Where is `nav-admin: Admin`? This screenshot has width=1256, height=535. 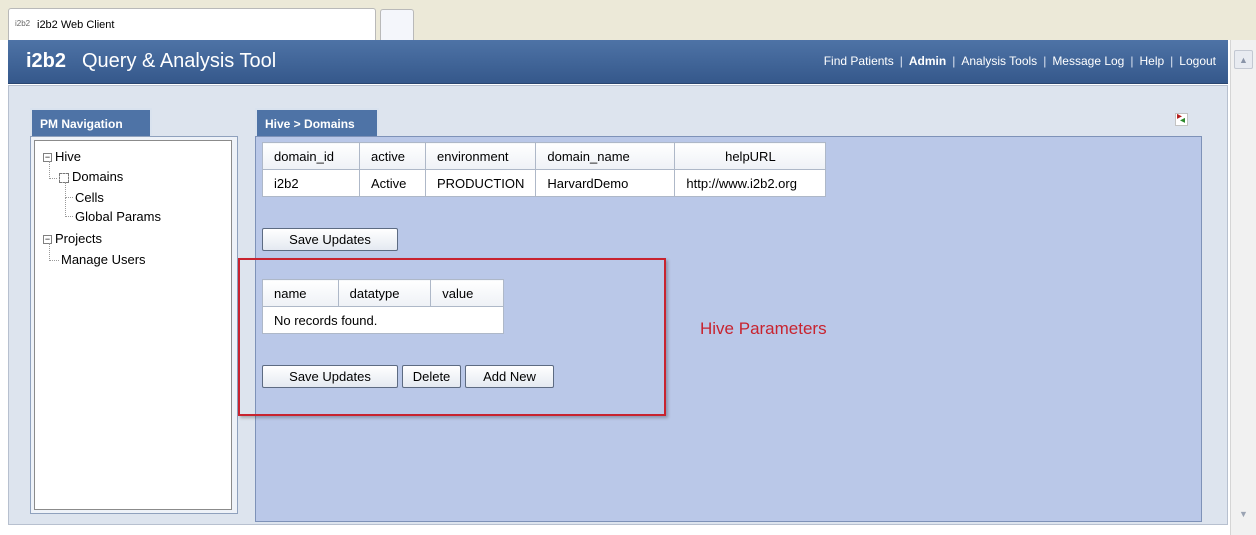 nav-admin: Admin is located at coordinates (927, 61).